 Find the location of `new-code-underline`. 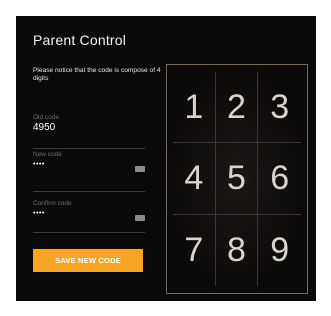

new-code-underline is located at coordinates (89, 191).